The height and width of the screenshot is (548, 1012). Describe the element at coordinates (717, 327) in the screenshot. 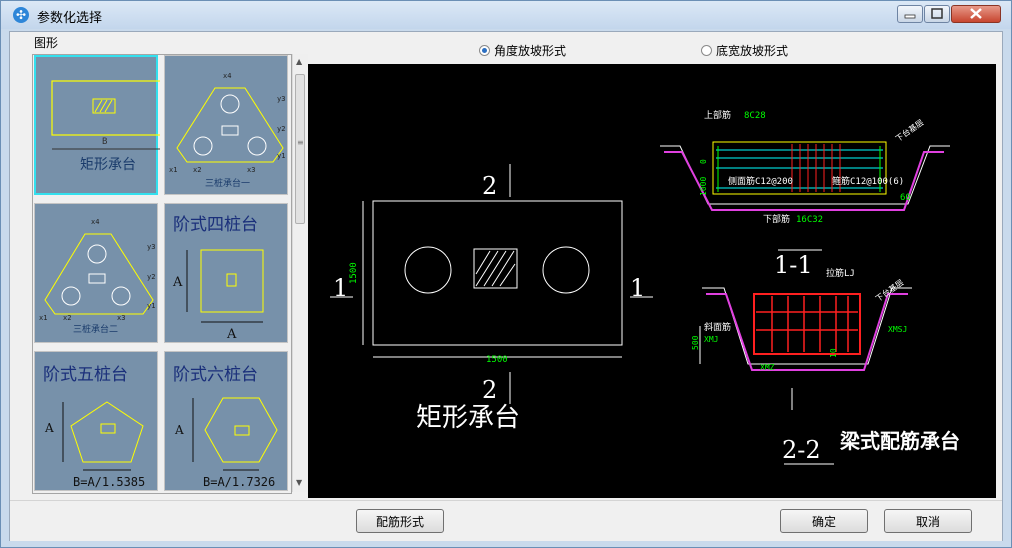

I see `label-side: 斜面筋` at that location.